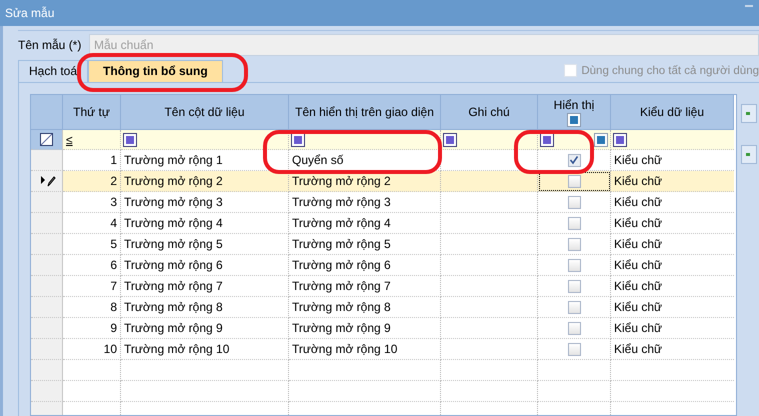 The image size is (759, 416). Describe the element at coordinates (383, 202) in the screenshot. I see `table-row: 3 Trường mở rộng 3 Trường mở rộng 3 Kiểu chữ` at that location.